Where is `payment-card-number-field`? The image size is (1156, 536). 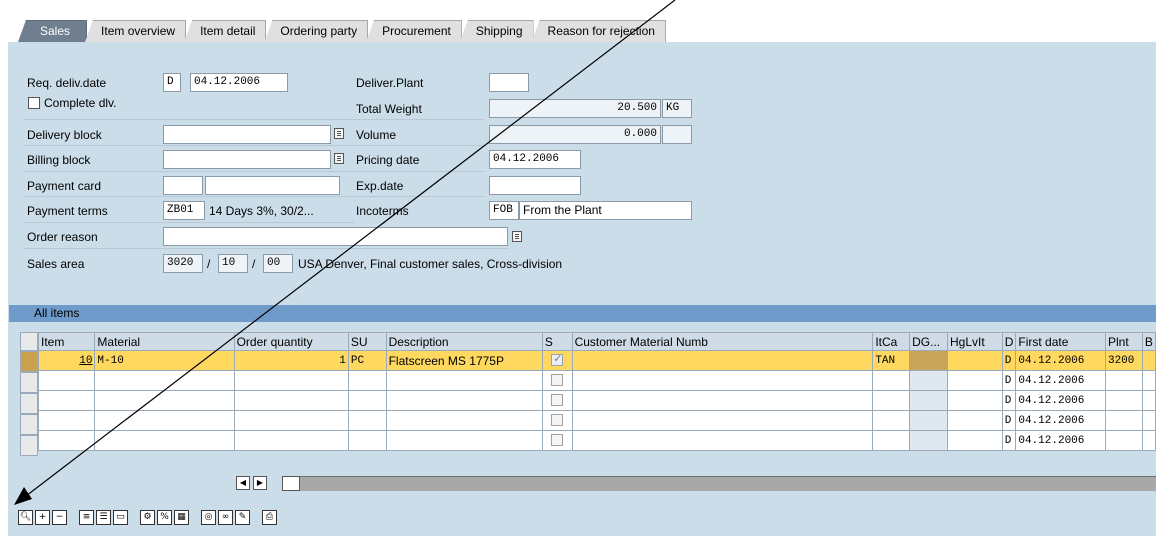
payment-card-number-field is located at coordinates (272, 185).